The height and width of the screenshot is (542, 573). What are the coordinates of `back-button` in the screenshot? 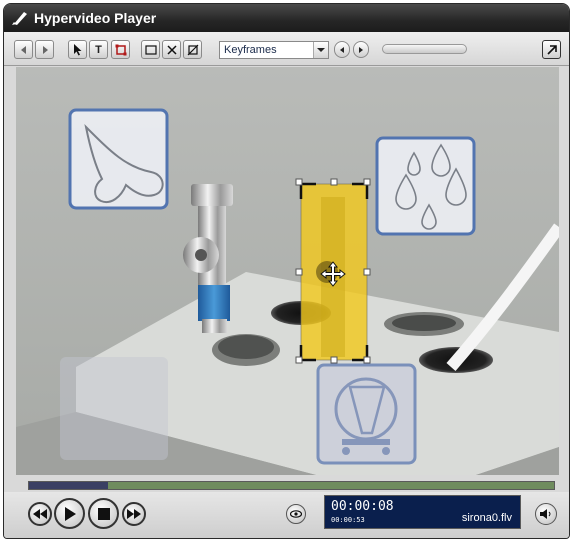 It's located at (23, 49).